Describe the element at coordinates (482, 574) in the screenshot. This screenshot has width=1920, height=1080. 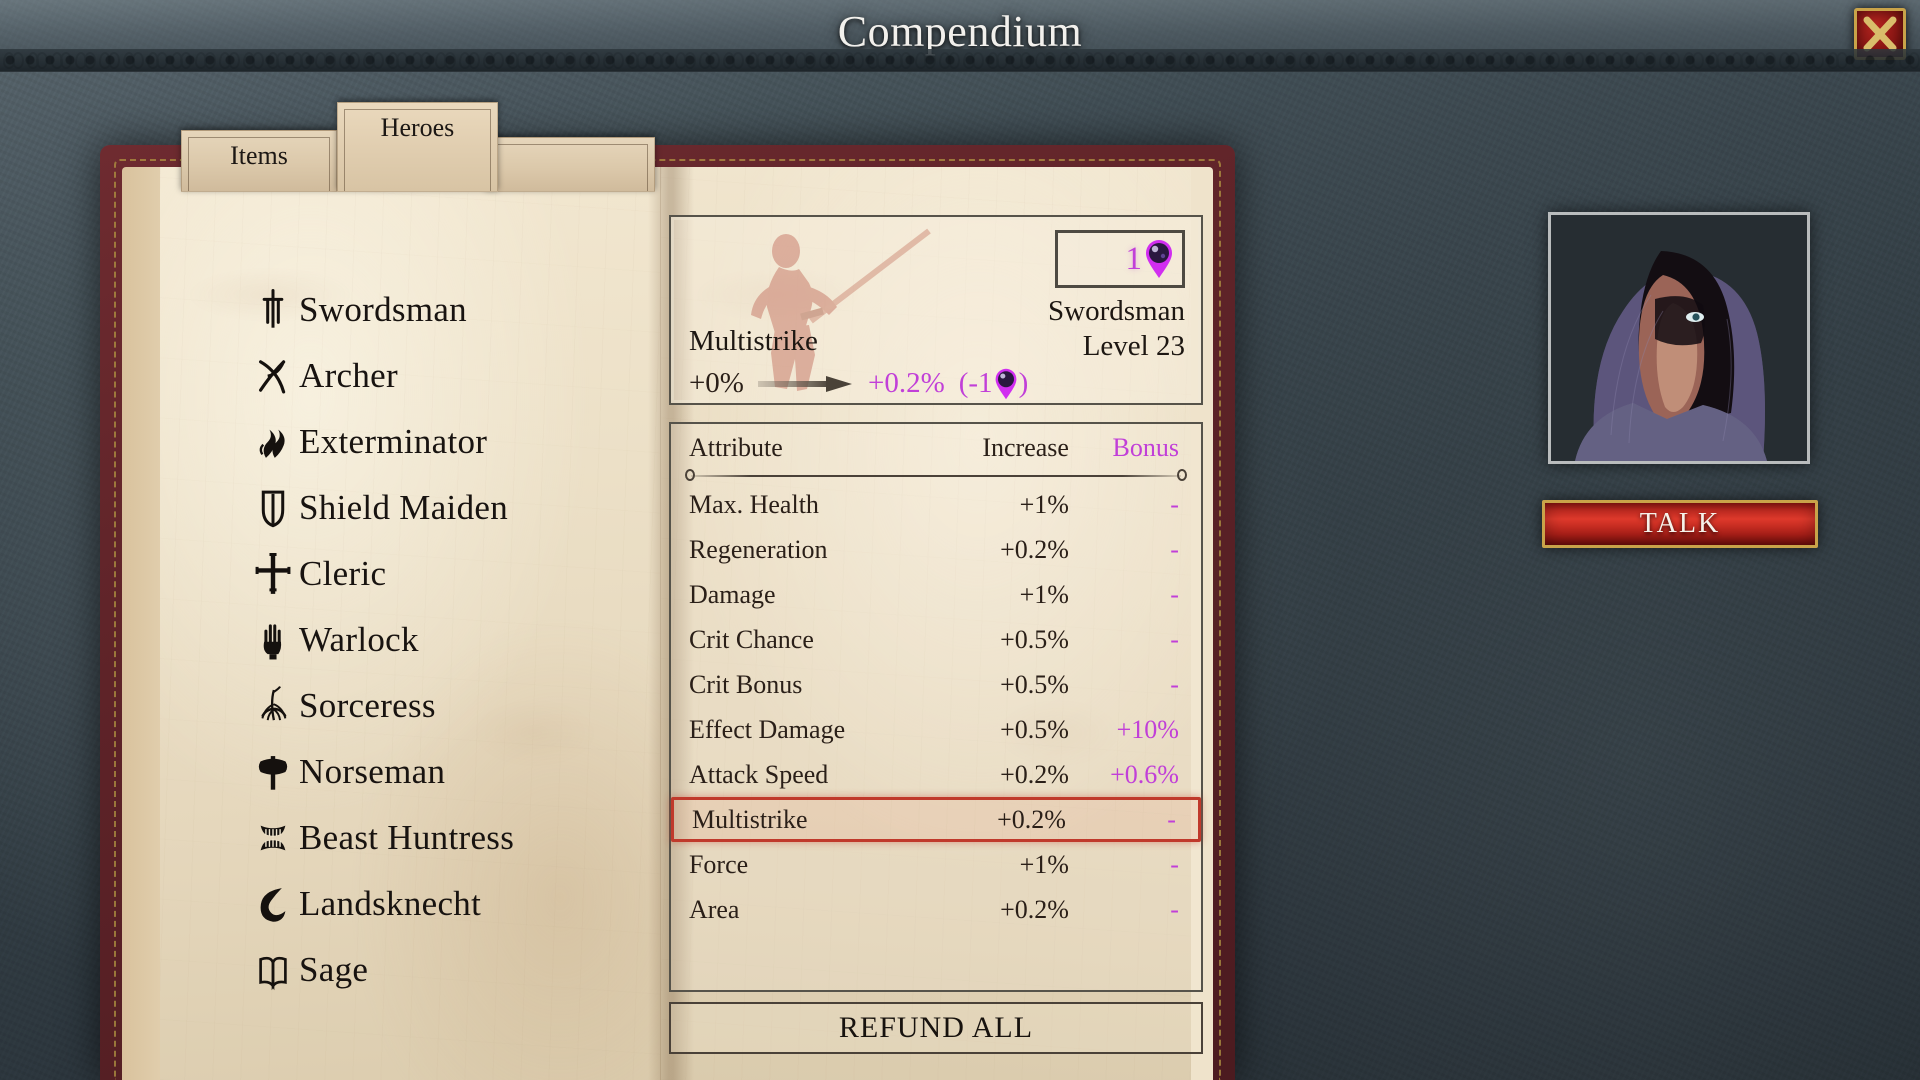
I see `hero-list-item-cleric: Cleric` at that location.